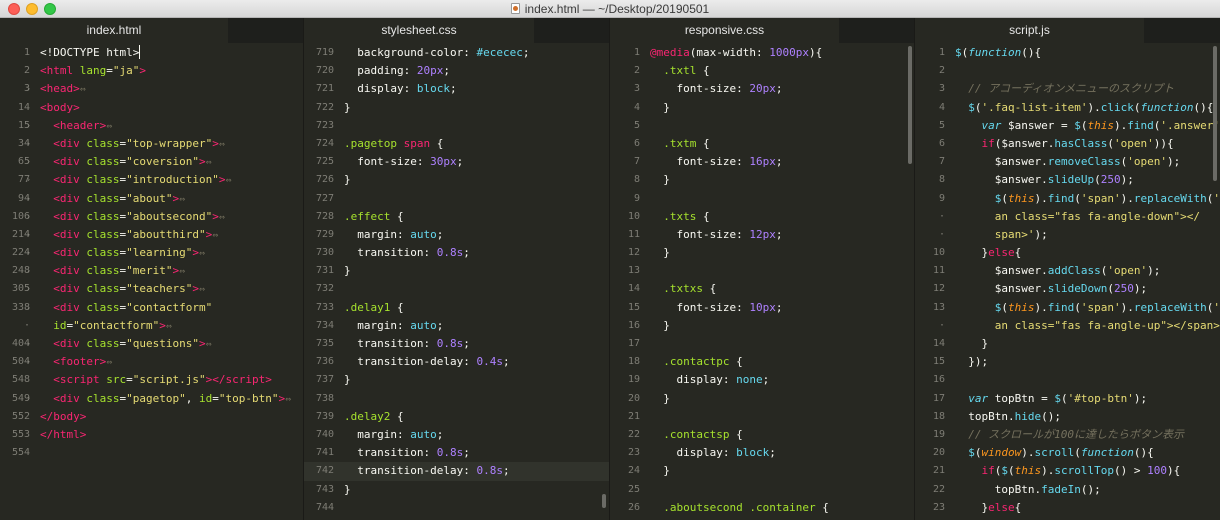 Image resolution: width=1220 pixels, height=520 pixels. Describe the element at coordinates (456, 508) in the screenshot. I see `code-line: 744` at that location.